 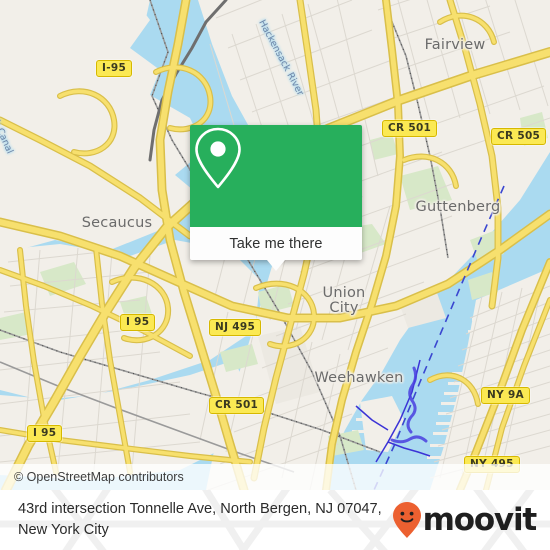 I want to click on moovit-logo: moovit, so click(x=465, y=520).